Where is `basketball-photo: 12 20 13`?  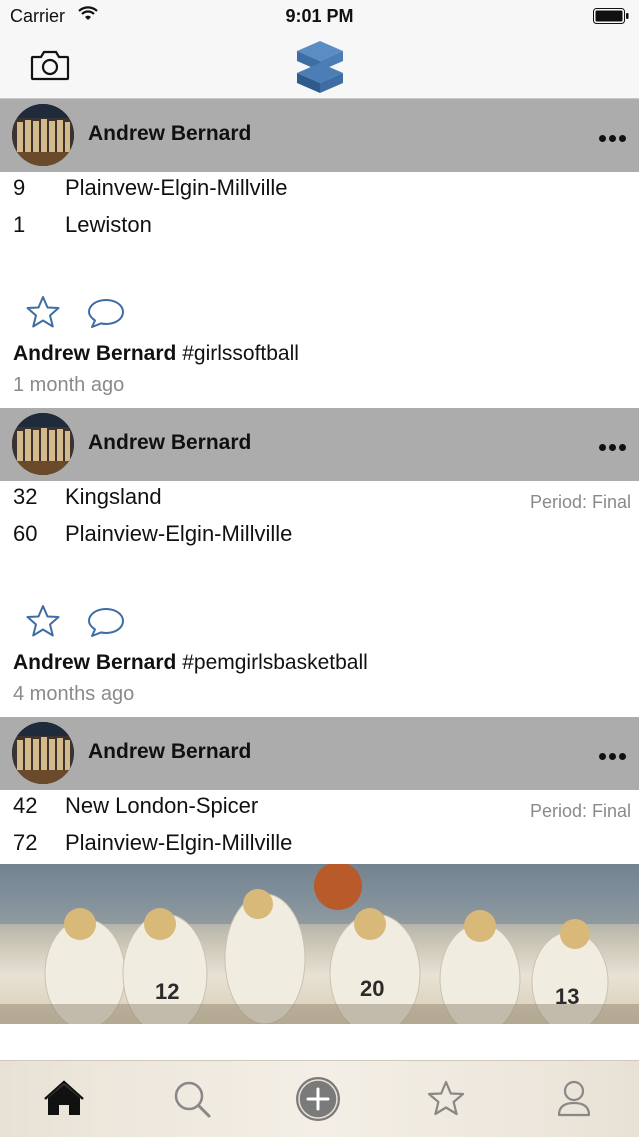
basketball-photo: 12 20 13 is located at coordinates (319, 944).